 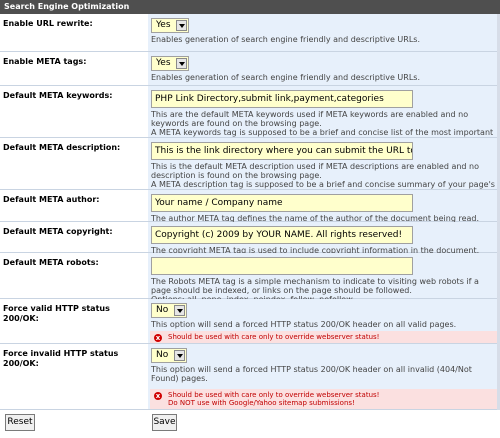 What do you see at coordinates (74, 376) in the screenshot?
I see `label-invalid-status: Force invalid HTTP status 200/OK:` at bounding box center [74, 376].